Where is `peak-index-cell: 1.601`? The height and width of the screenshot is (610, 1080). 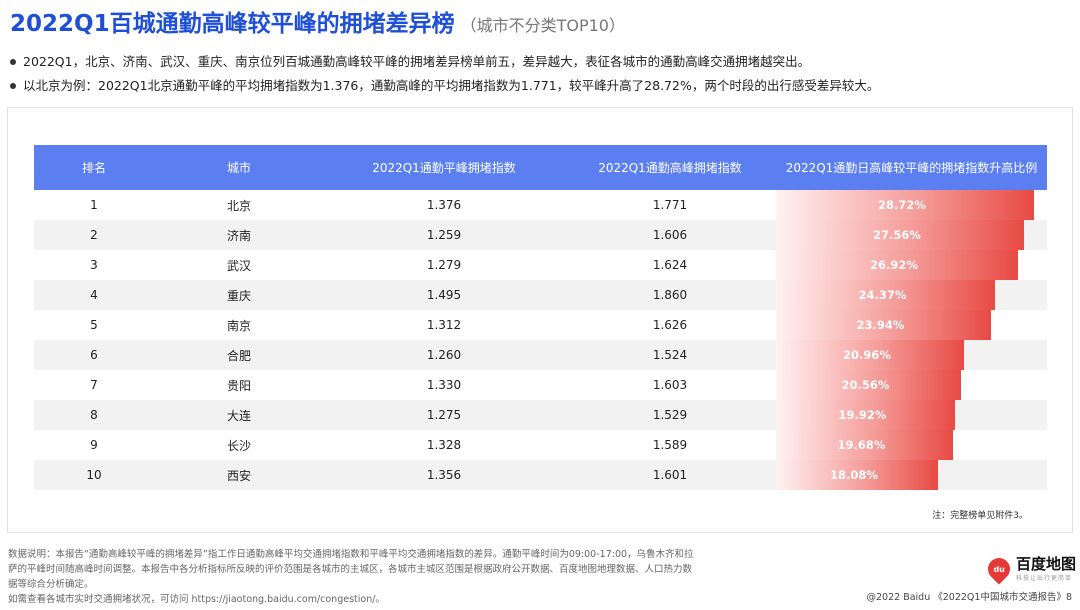 peak-index-cell: 1.601 is located at coordinates (670, 475).